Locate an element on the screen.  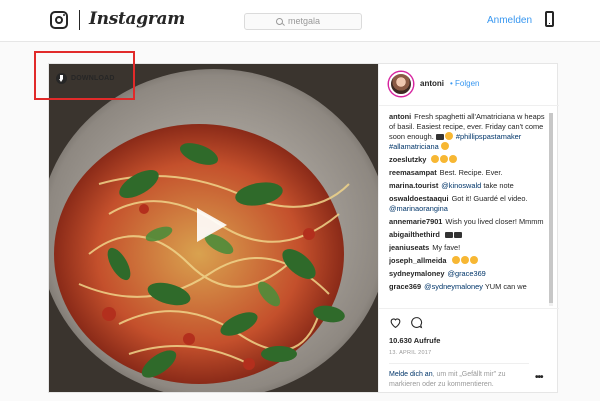
follow-label: Folgen is located at coordinates (467, 83).